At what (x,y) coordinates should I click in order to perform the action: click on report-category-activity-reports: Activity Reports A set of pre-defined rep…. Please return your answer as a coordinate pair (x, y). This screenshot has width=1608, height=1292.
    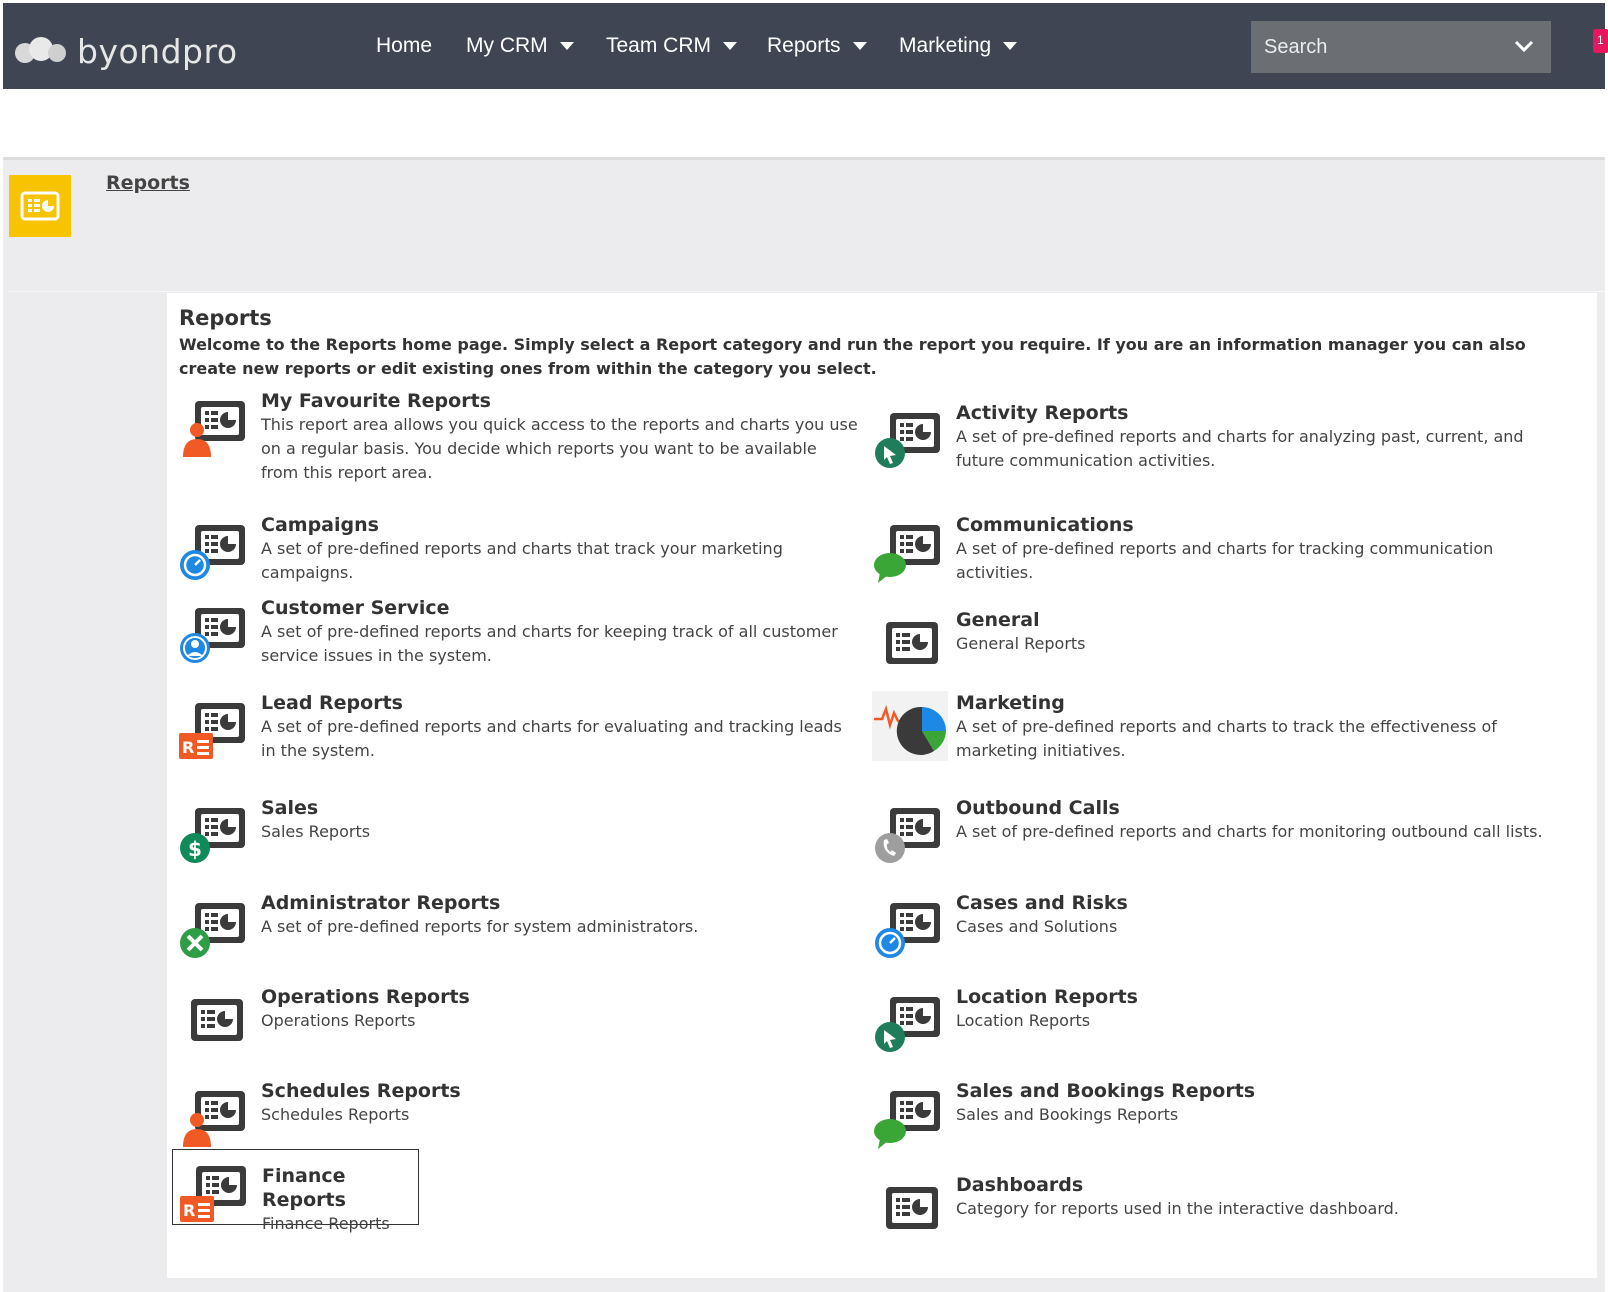
    Looking at the image, I should click on (1222, 441).